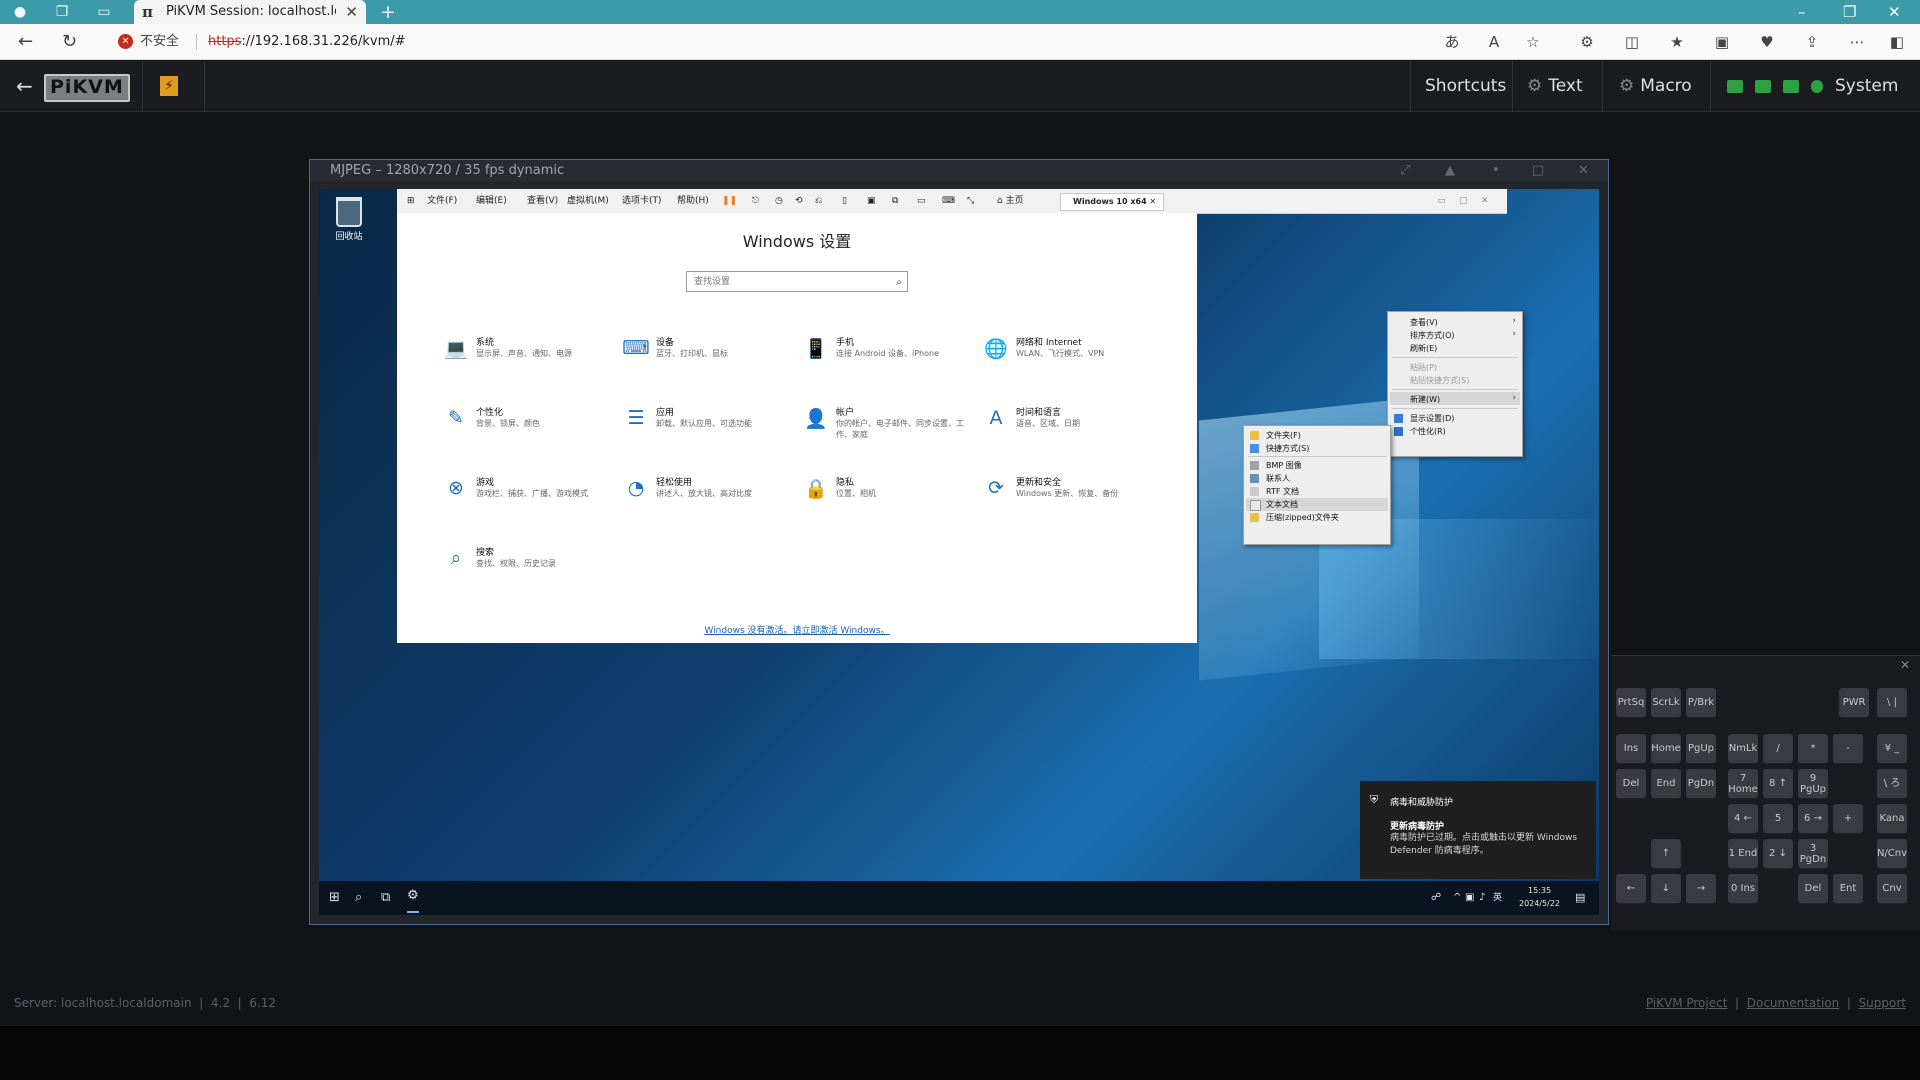 This screenshot has width=1920, height=1080. Describe the element at coordinates (709, 360) in the screenshot. I see `settings-item-devices: ⌨ 设备 蓝牙、打印机、鼠标` at that location.